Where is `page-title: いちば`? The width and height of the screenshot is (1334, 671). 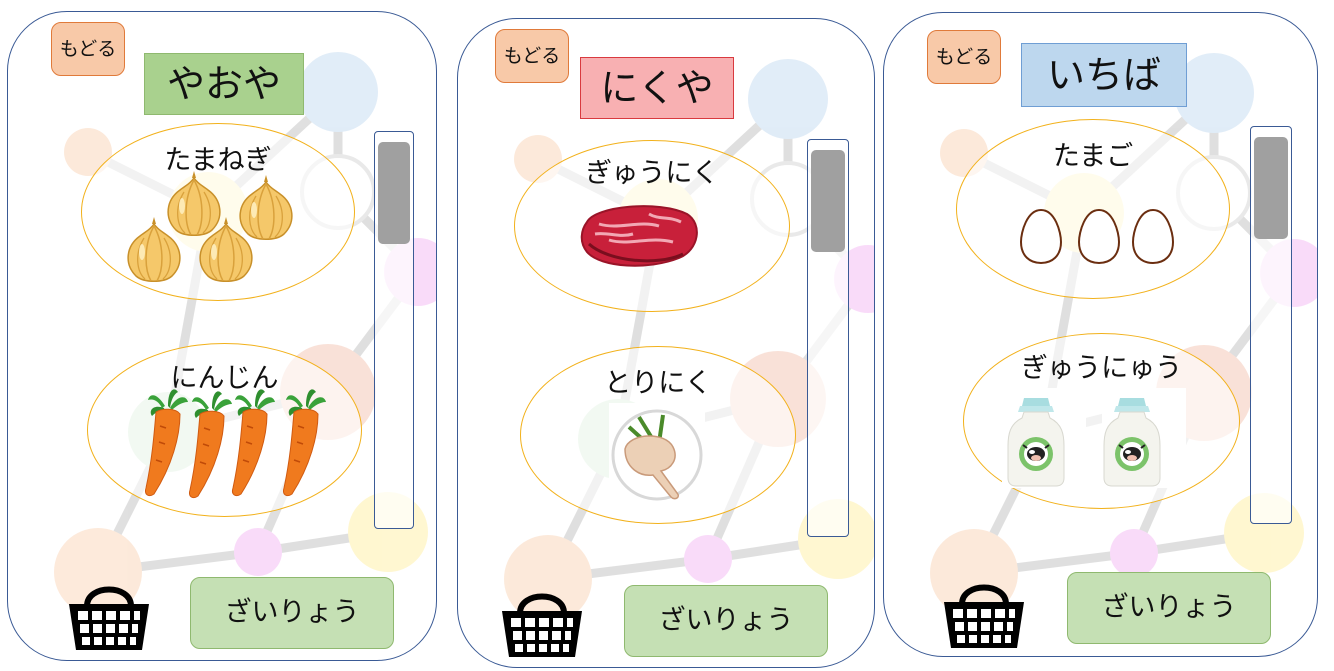
page-title: いちば is located at coordinates (1104, 75).